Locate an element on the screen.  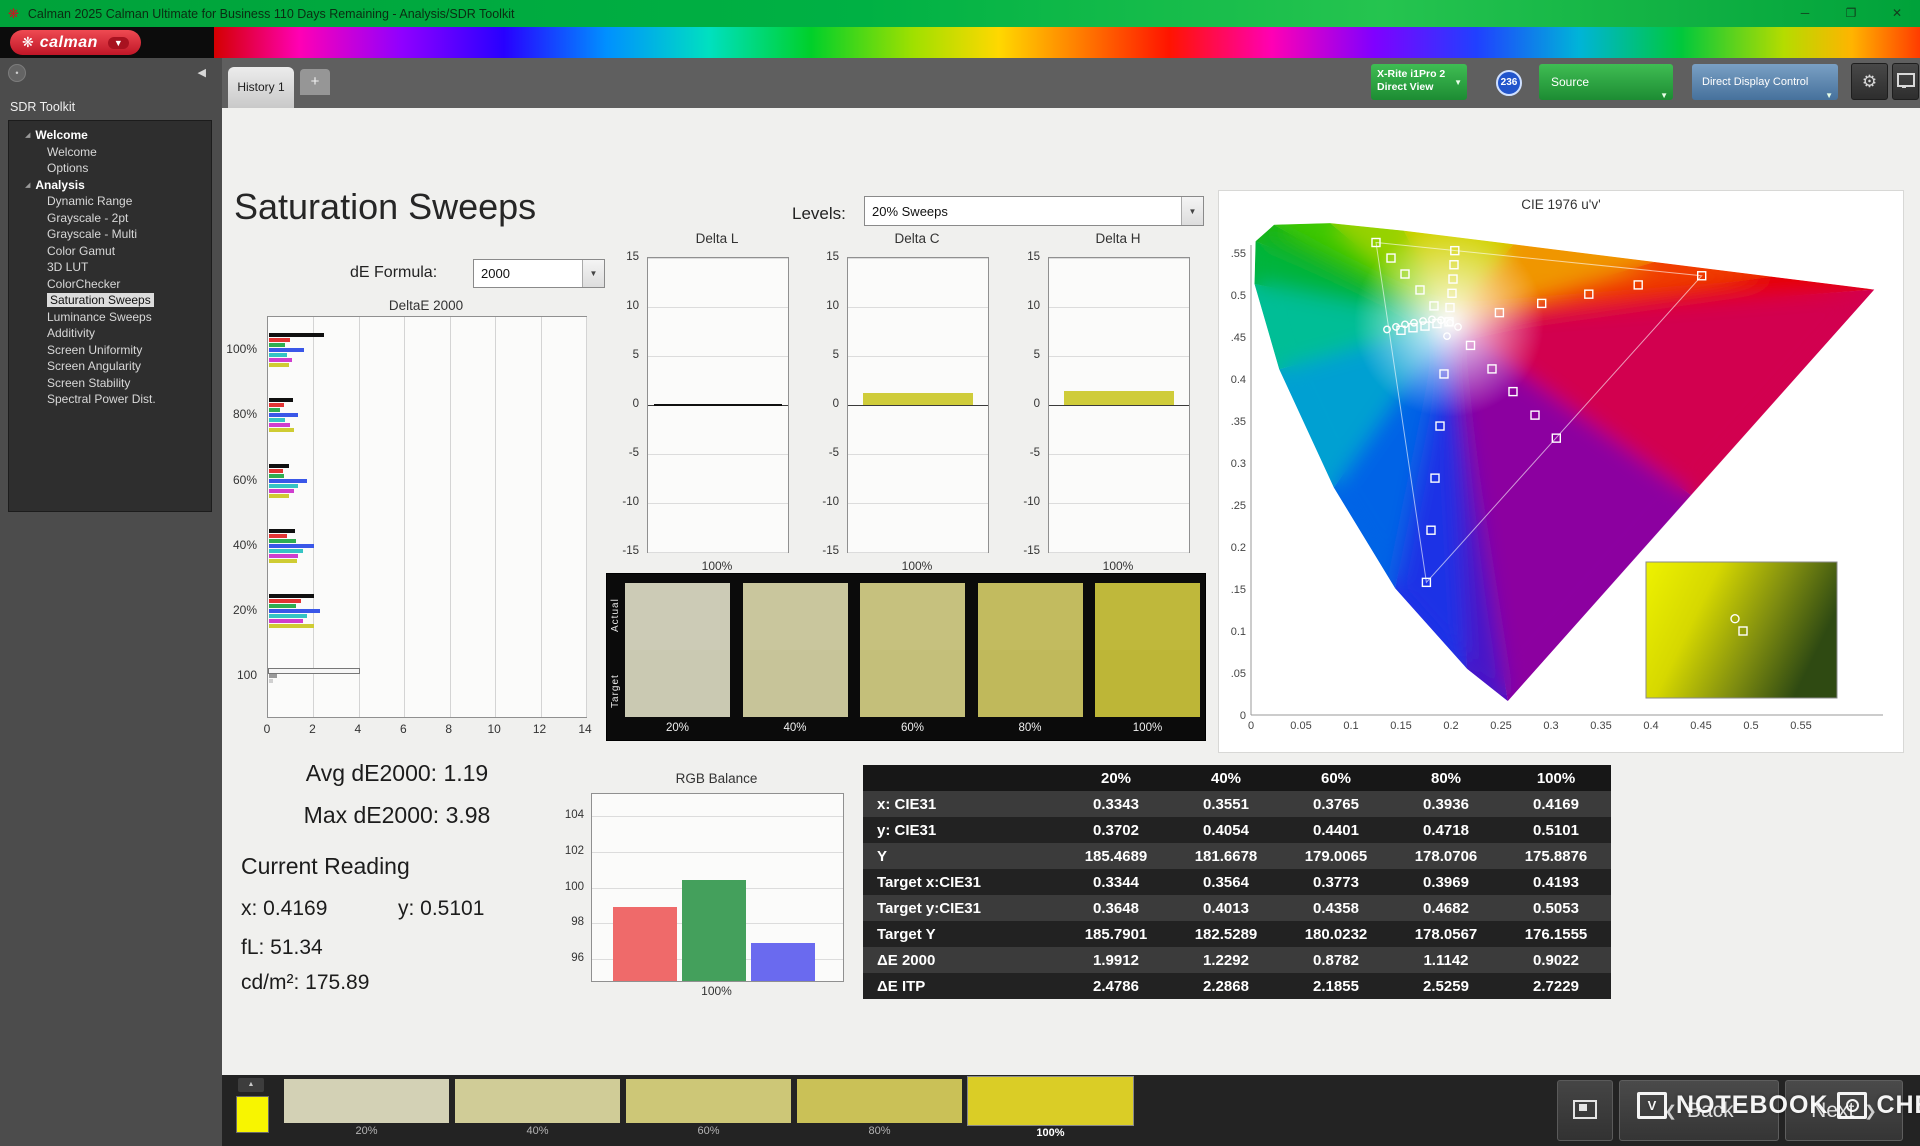
meter-selector: X-Rite i1Pro 2 Direct View ▼ is located at coordinates (1419, 82).